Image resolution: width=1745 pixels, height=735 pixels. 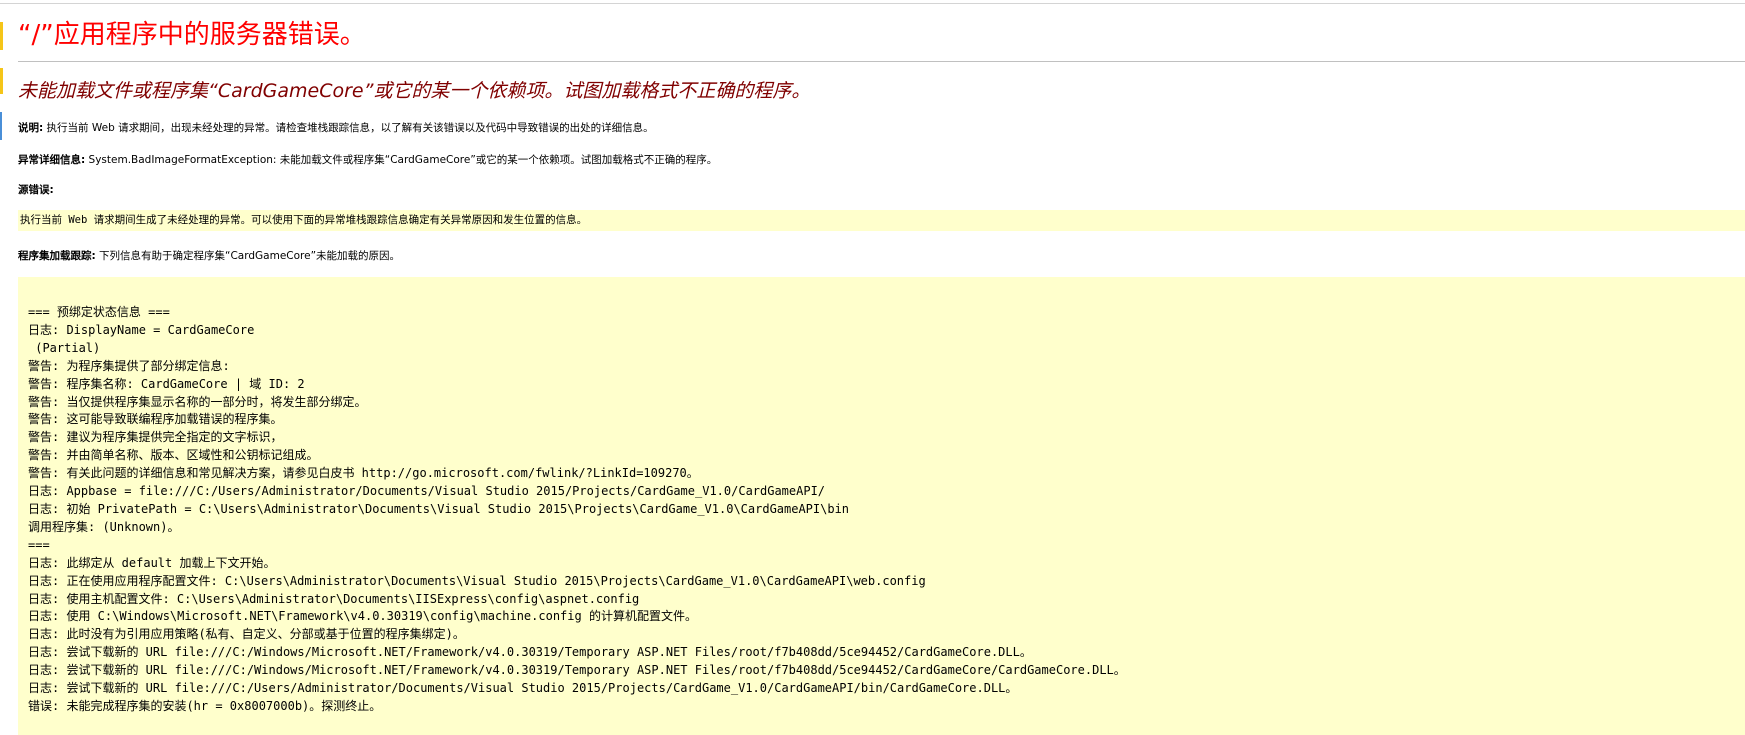 I want to click on trace-line: (Partial), so click(x=64, y=347).